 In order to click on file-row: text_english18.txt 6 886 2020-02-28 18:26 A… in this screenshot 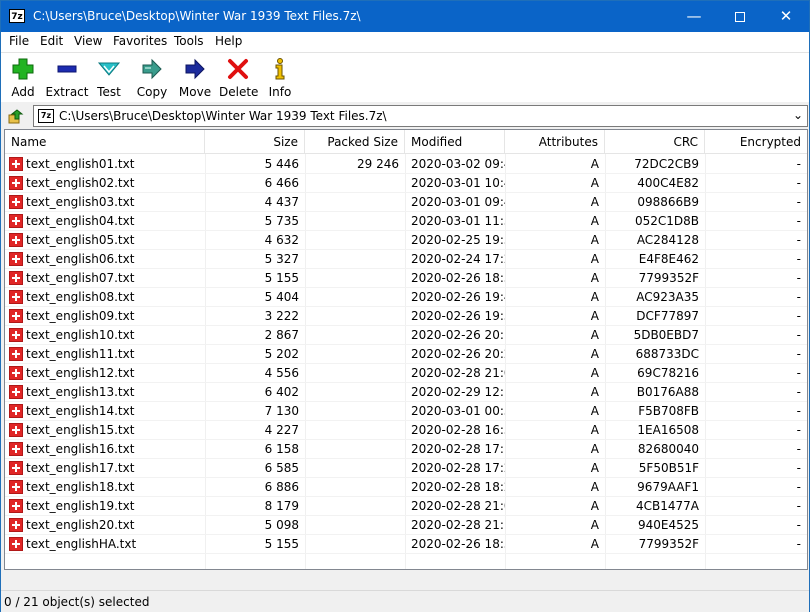, I will do `click(406, 487)`.